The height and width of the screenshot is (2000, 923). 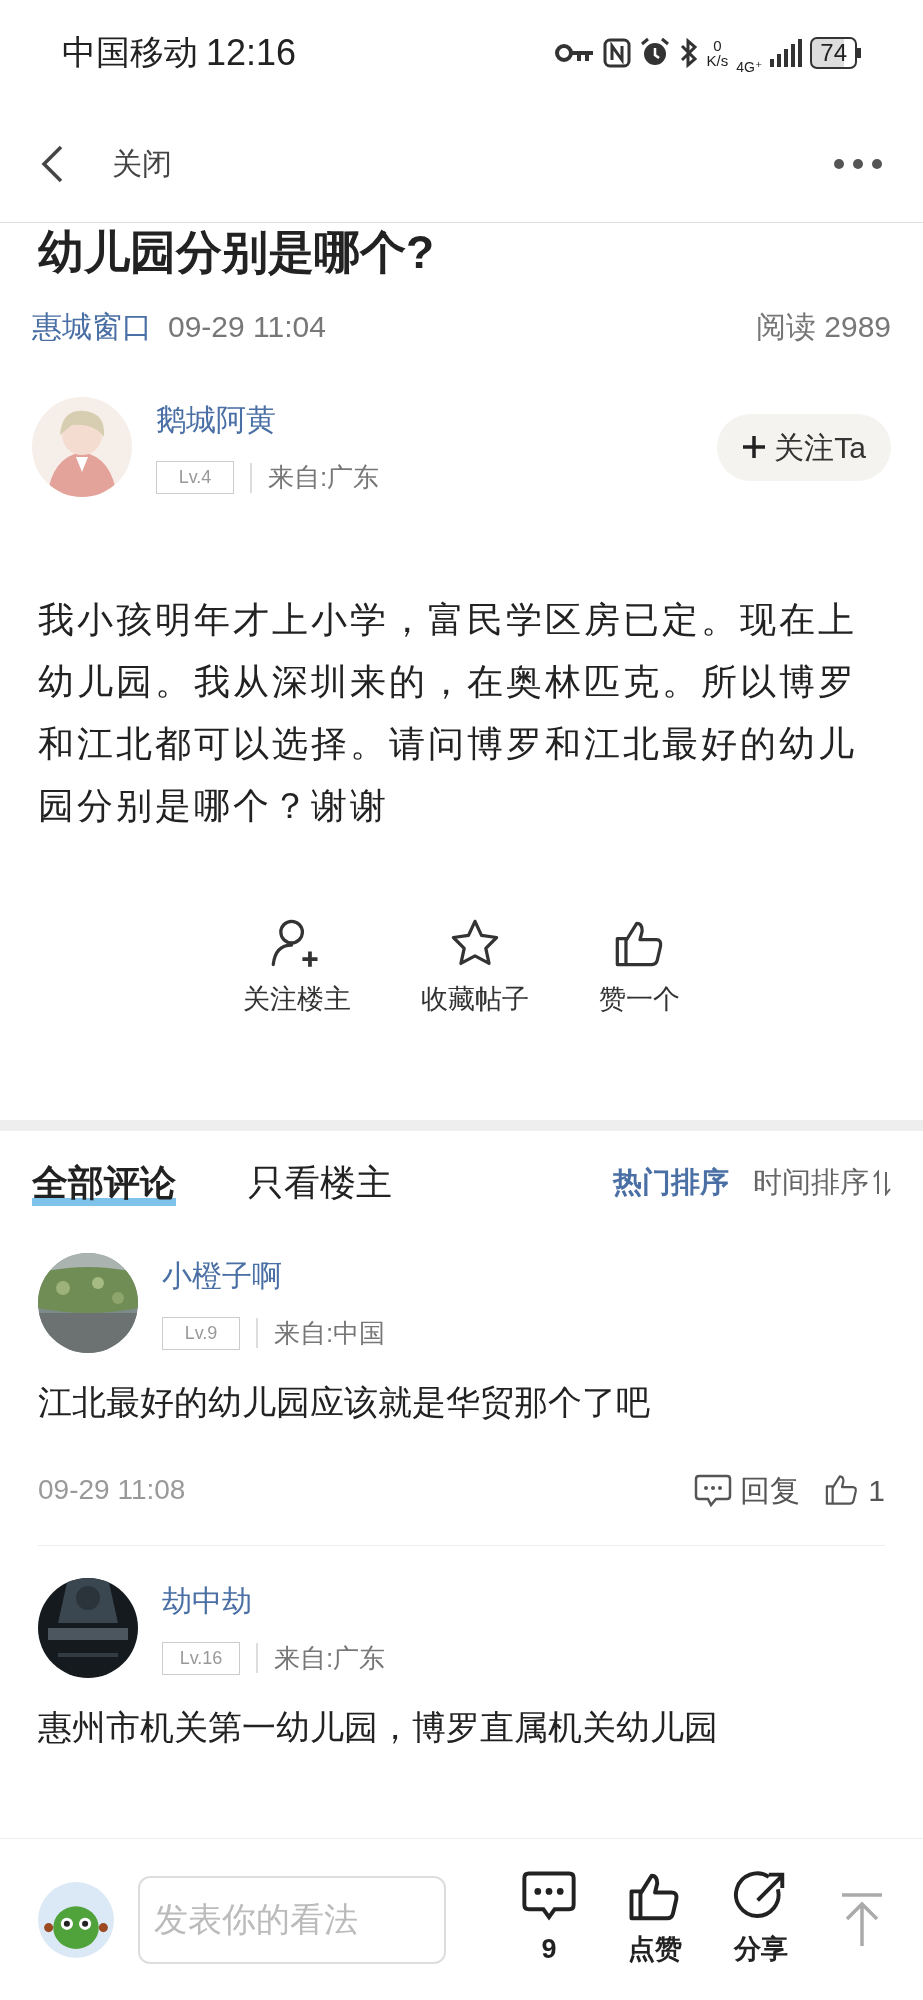 I want to click on share-button: 分享, so click(x=761, y=1919).